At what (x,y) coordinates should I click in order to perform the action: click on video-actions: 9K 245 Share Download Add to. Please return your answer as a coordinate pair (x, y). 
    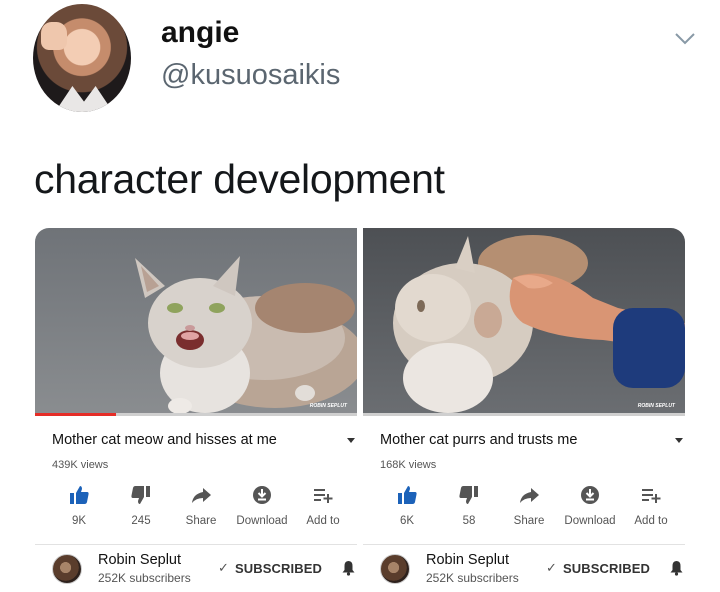
    Looking at the image, I should click on (196, 509).